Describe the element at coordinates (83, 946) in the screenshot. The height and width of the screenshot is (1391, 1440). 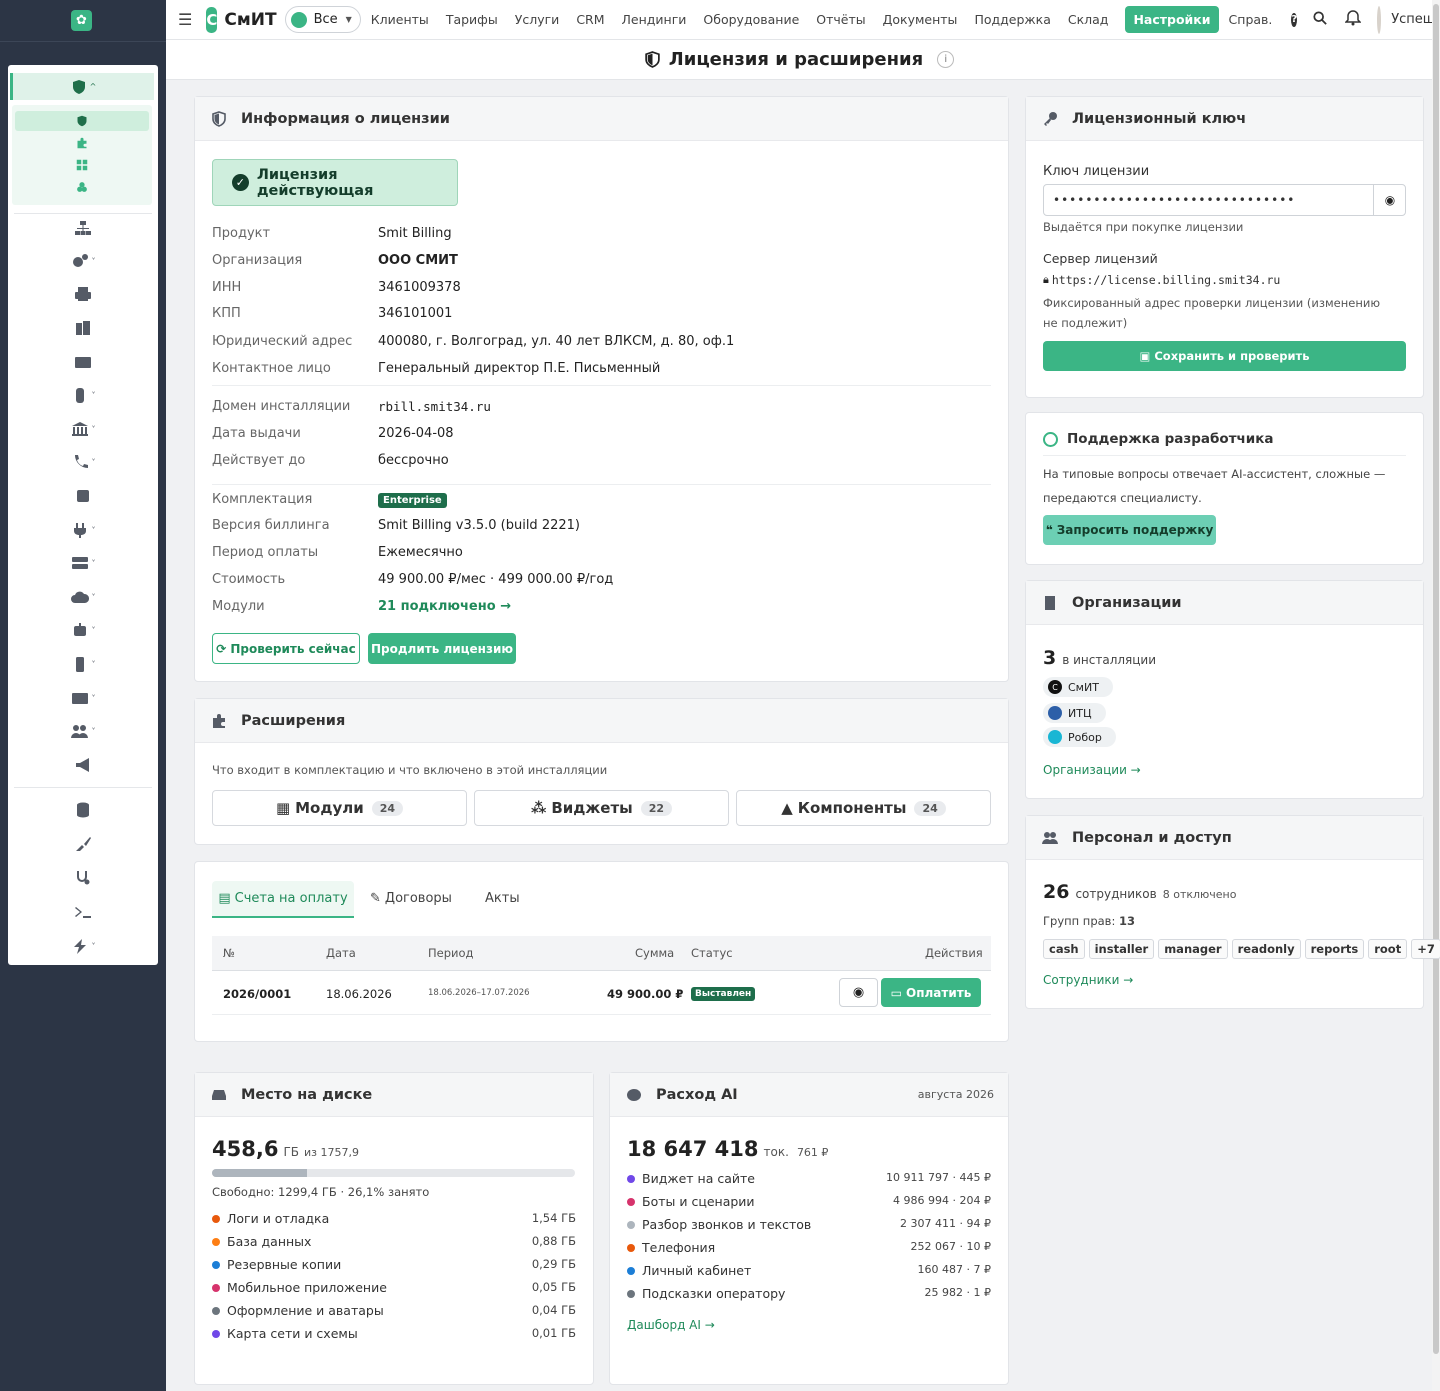
I see `sidebar-item-bolt: ˅` at that location.